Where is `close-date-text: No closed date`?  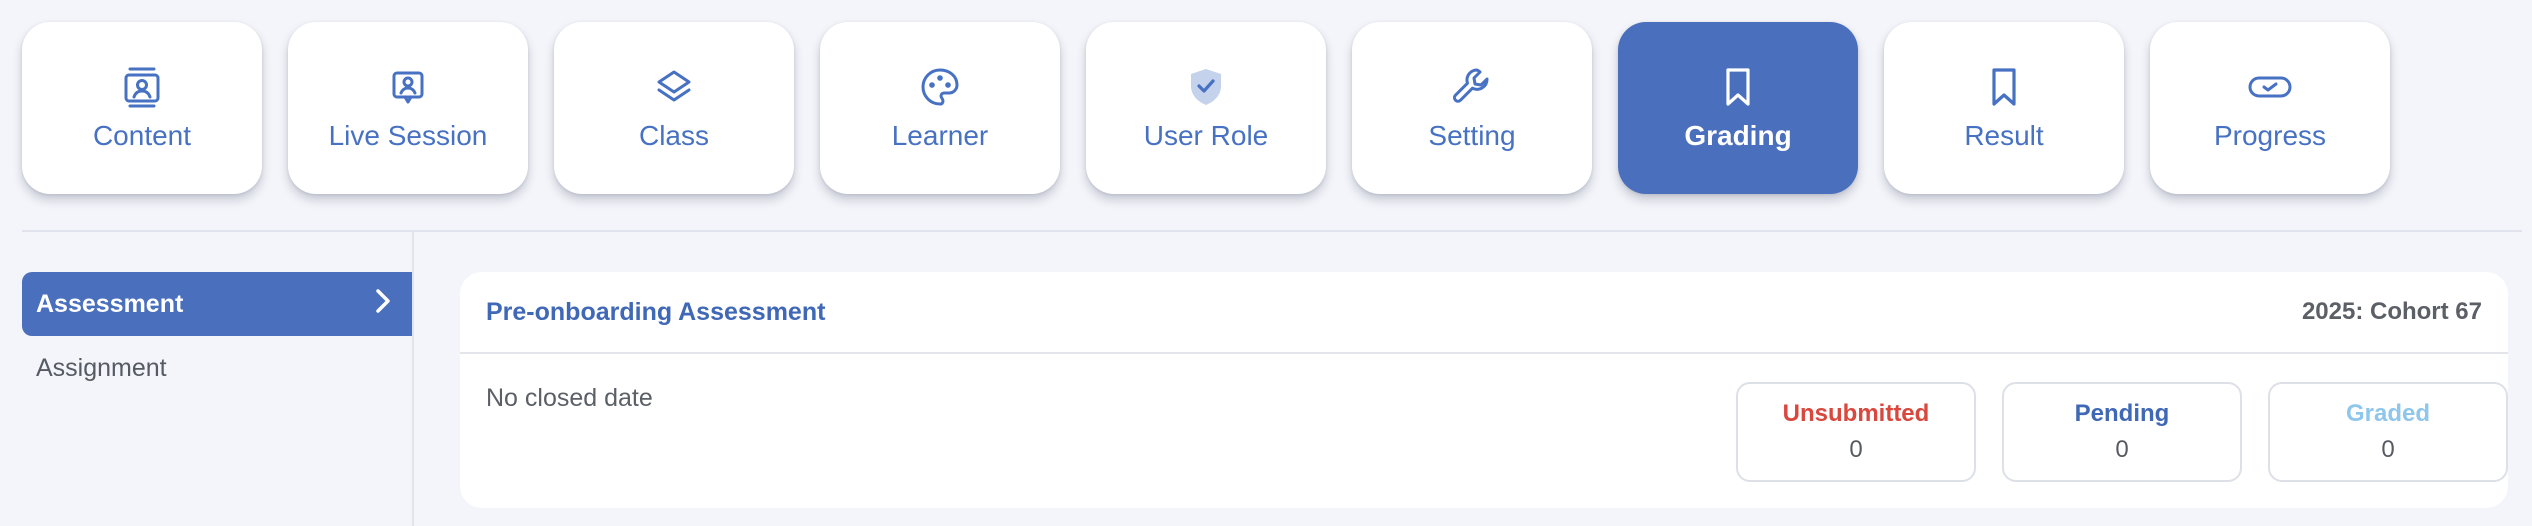 close-date-text: No closed date is located at coordinates (569, 398).